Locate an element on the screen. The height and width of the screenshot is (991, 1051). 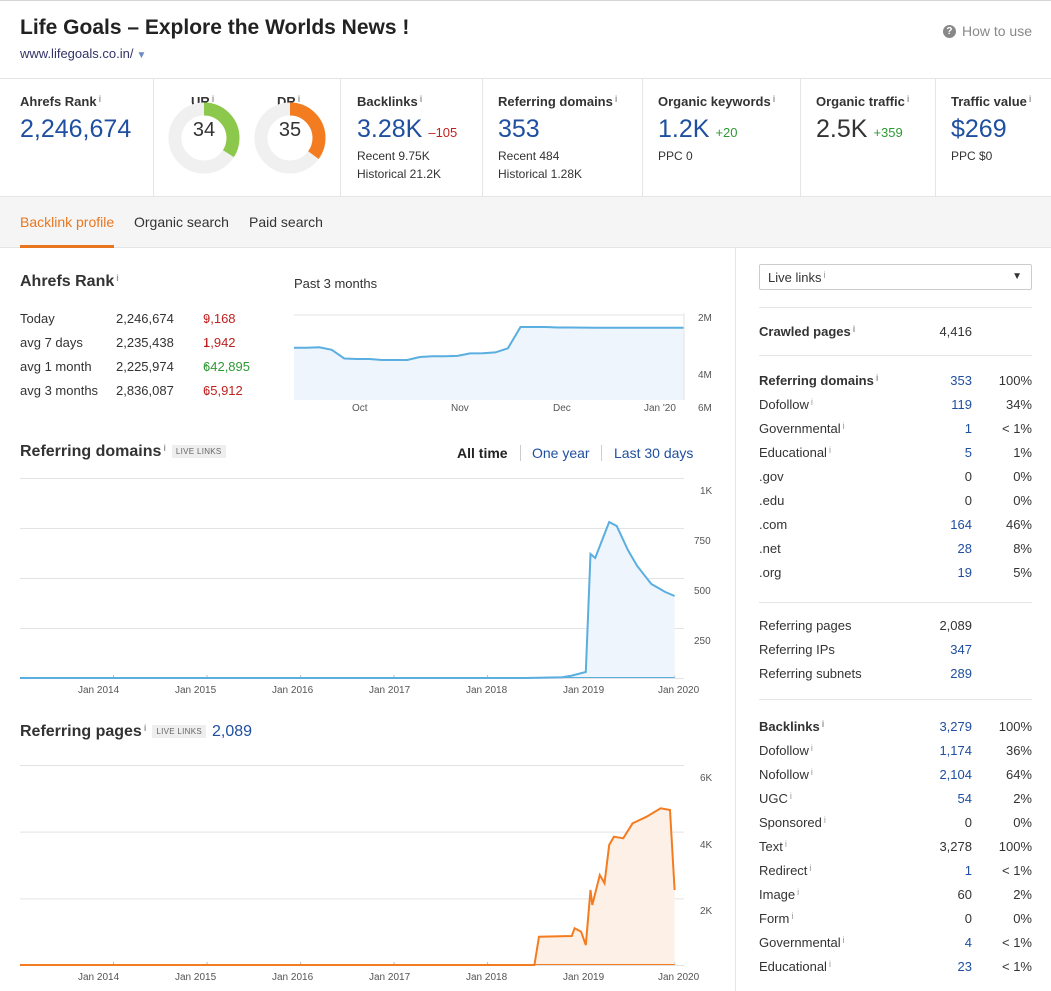
backlinks-value: 3.28K is located at coordinates (389, 129).